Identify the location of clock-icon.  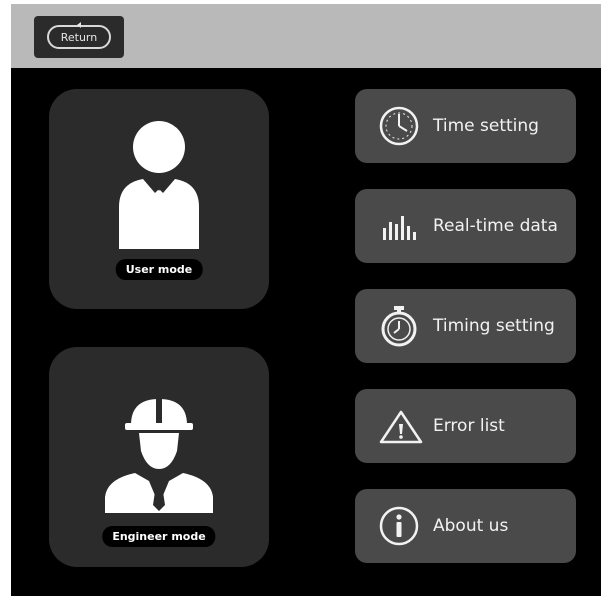
(402, 126).